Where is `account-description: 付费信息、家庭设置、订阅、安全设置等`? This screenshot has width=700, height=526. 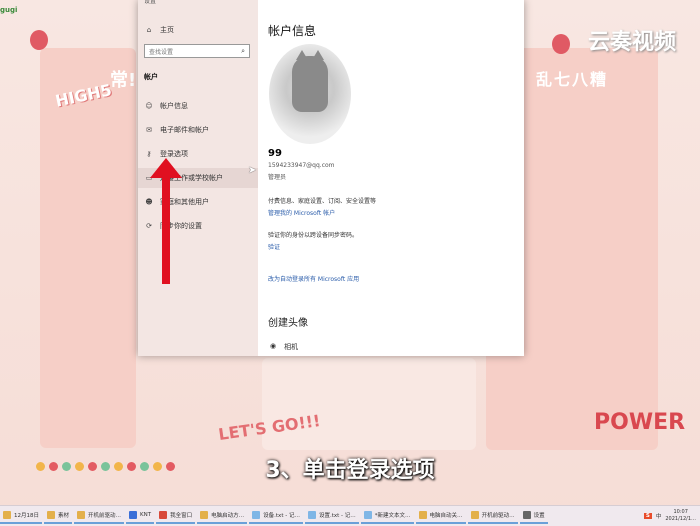
account-description: 付费信息、家庭设置、订阅、安全设置等 is located at coordinates (322, 201).